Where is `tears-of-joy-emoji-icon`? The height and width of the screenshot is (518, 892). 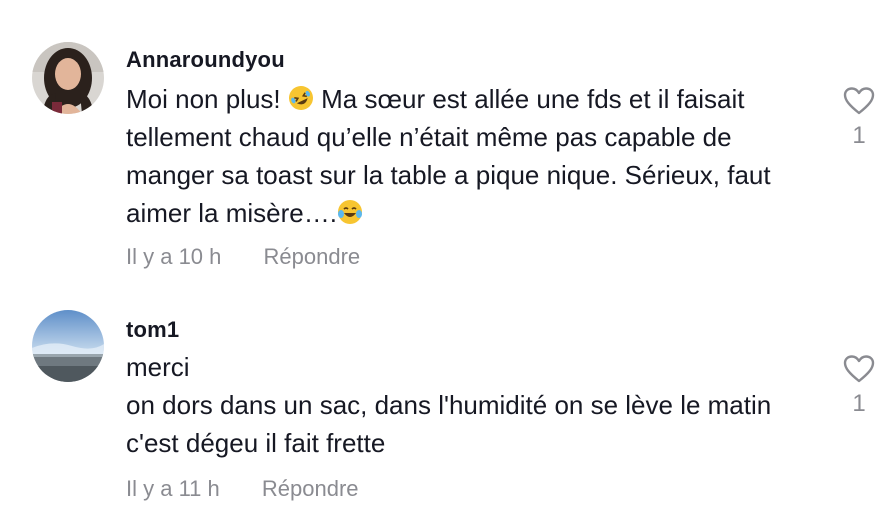 tears-of-joy-emoji-icon is located at coordinates (350, 210).